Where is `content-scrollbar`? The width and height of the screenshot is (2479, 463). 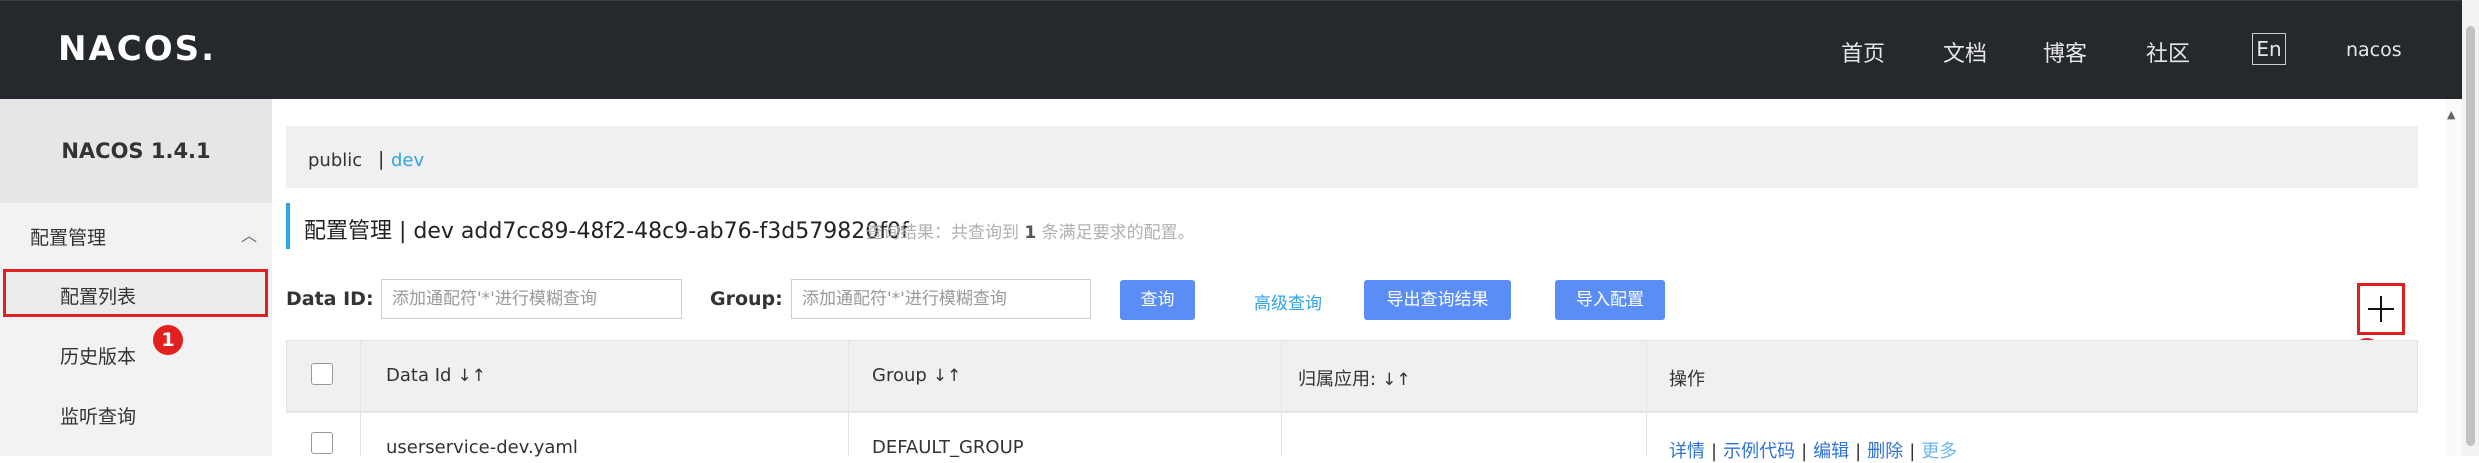 content-scrollbar is located at coordinates (2454, 277).